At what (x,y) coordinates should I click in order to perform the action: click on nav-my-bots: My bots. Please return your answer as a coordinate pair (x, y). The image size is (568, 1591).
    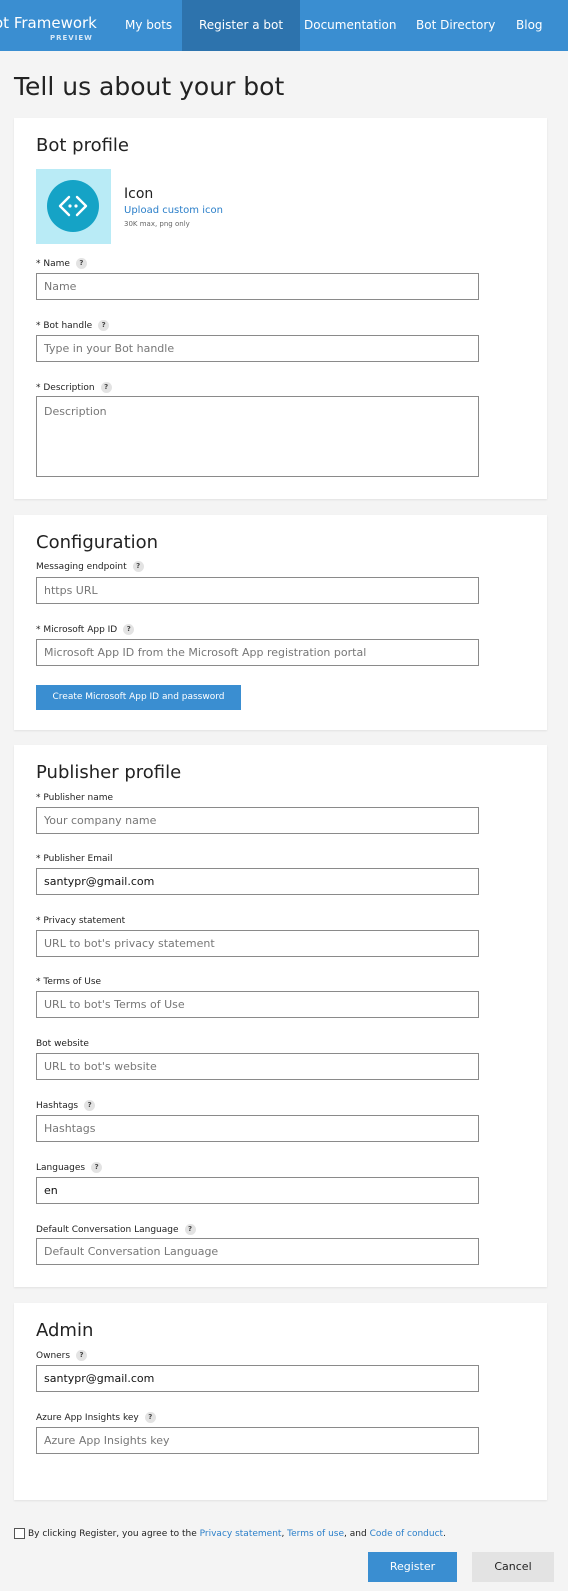
    Looking at the image, I should click on (148, 25).